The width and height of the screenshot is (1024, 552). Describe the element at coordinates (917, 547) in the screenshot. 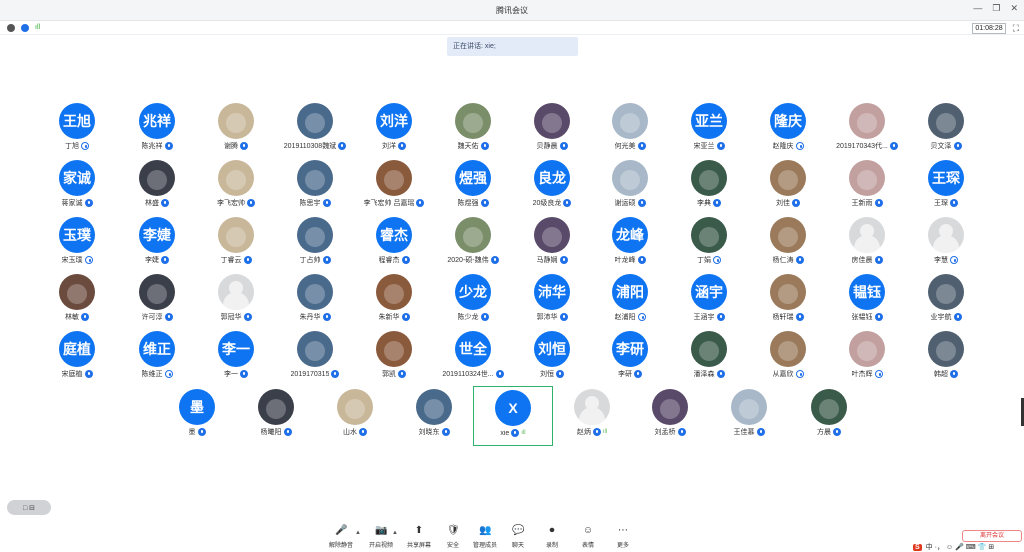

I see `ime-icon: S` at that location.